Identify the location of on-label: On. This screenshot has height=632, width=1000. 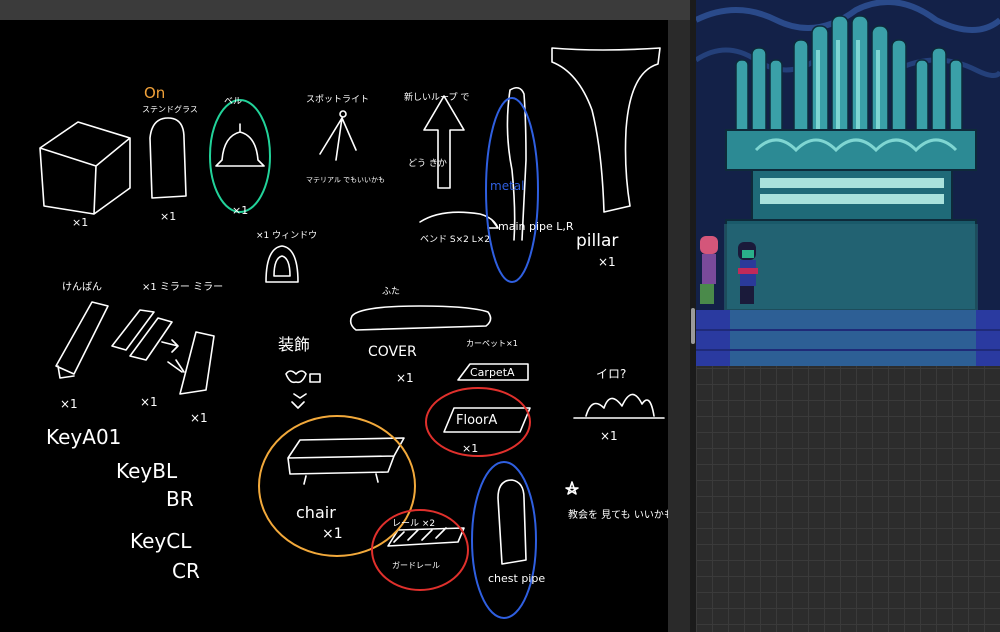
(154, 93).